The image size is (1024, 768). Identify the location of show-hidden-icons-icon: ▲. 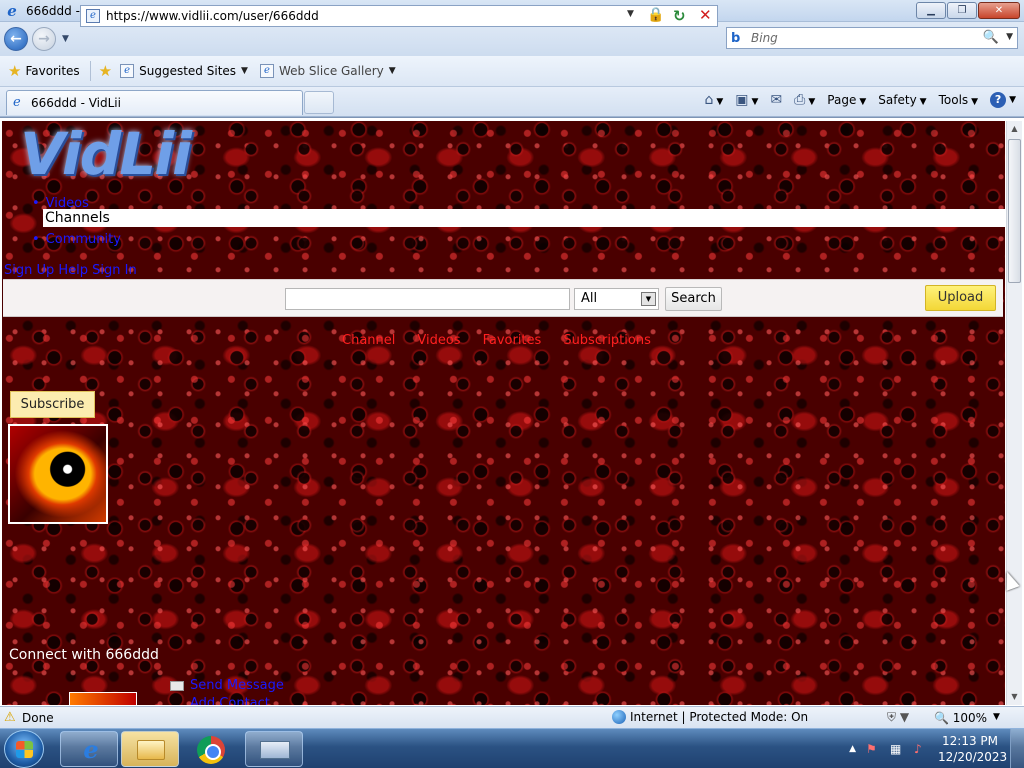
(852, 749).